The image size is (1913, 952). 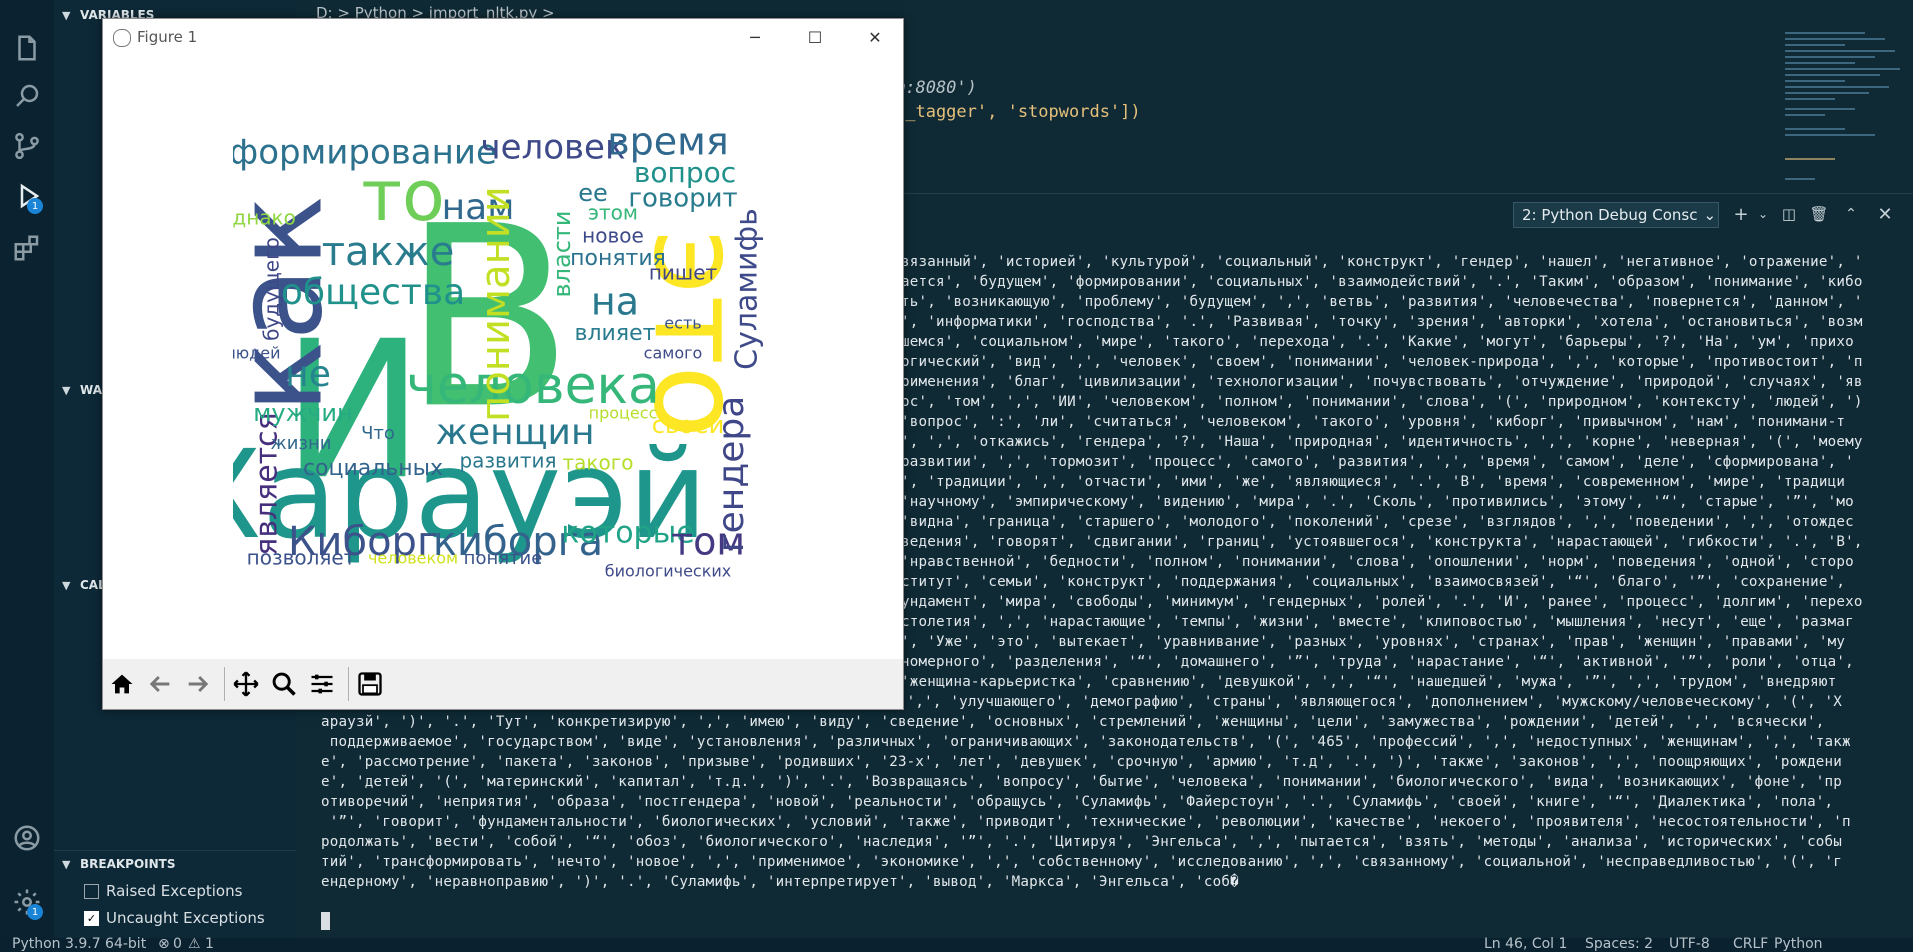 I want to click on word-cloud-word: то, so click(x=403, y=196).